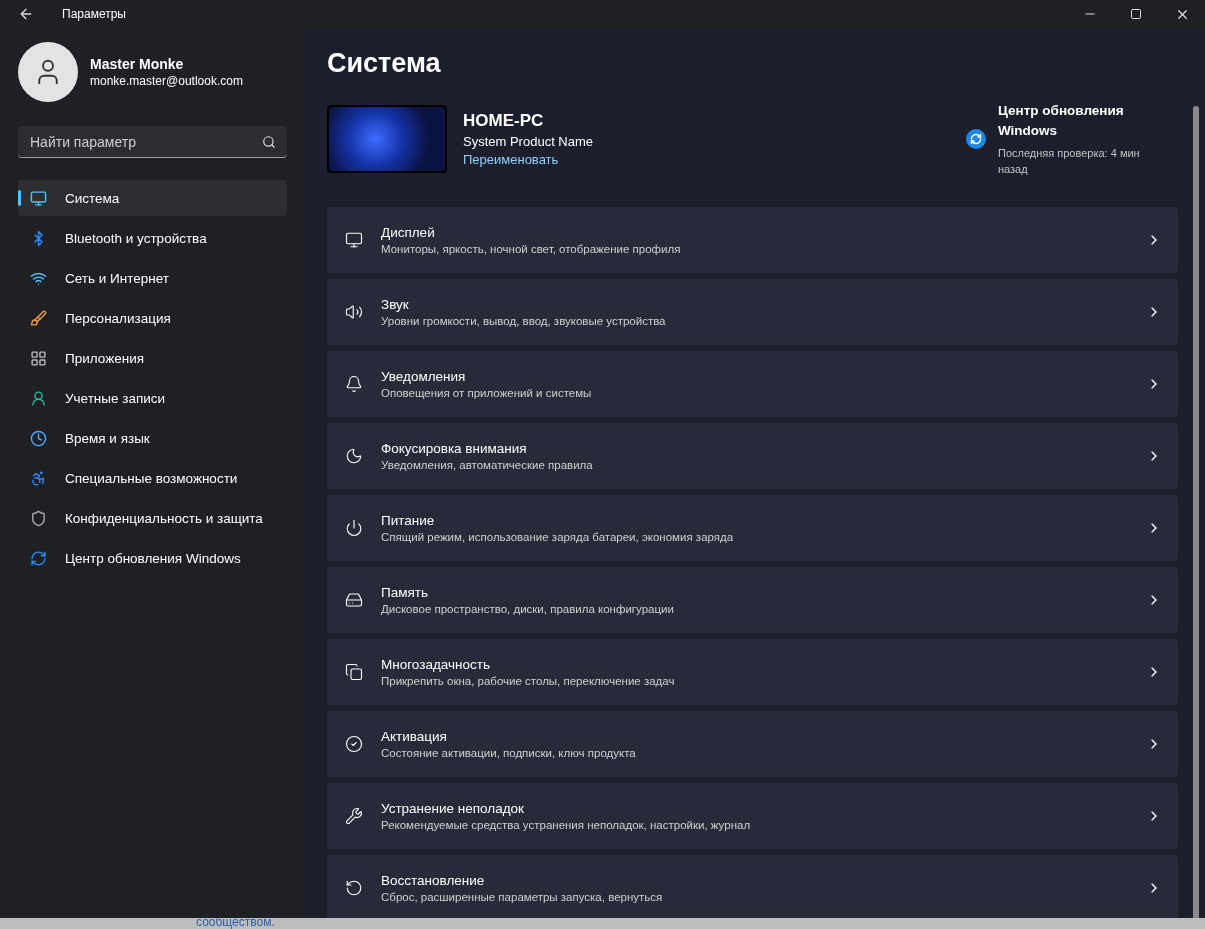 This screenshot has width=1205, height=929. I want to click on check-circle-icon, so click(354, 744).